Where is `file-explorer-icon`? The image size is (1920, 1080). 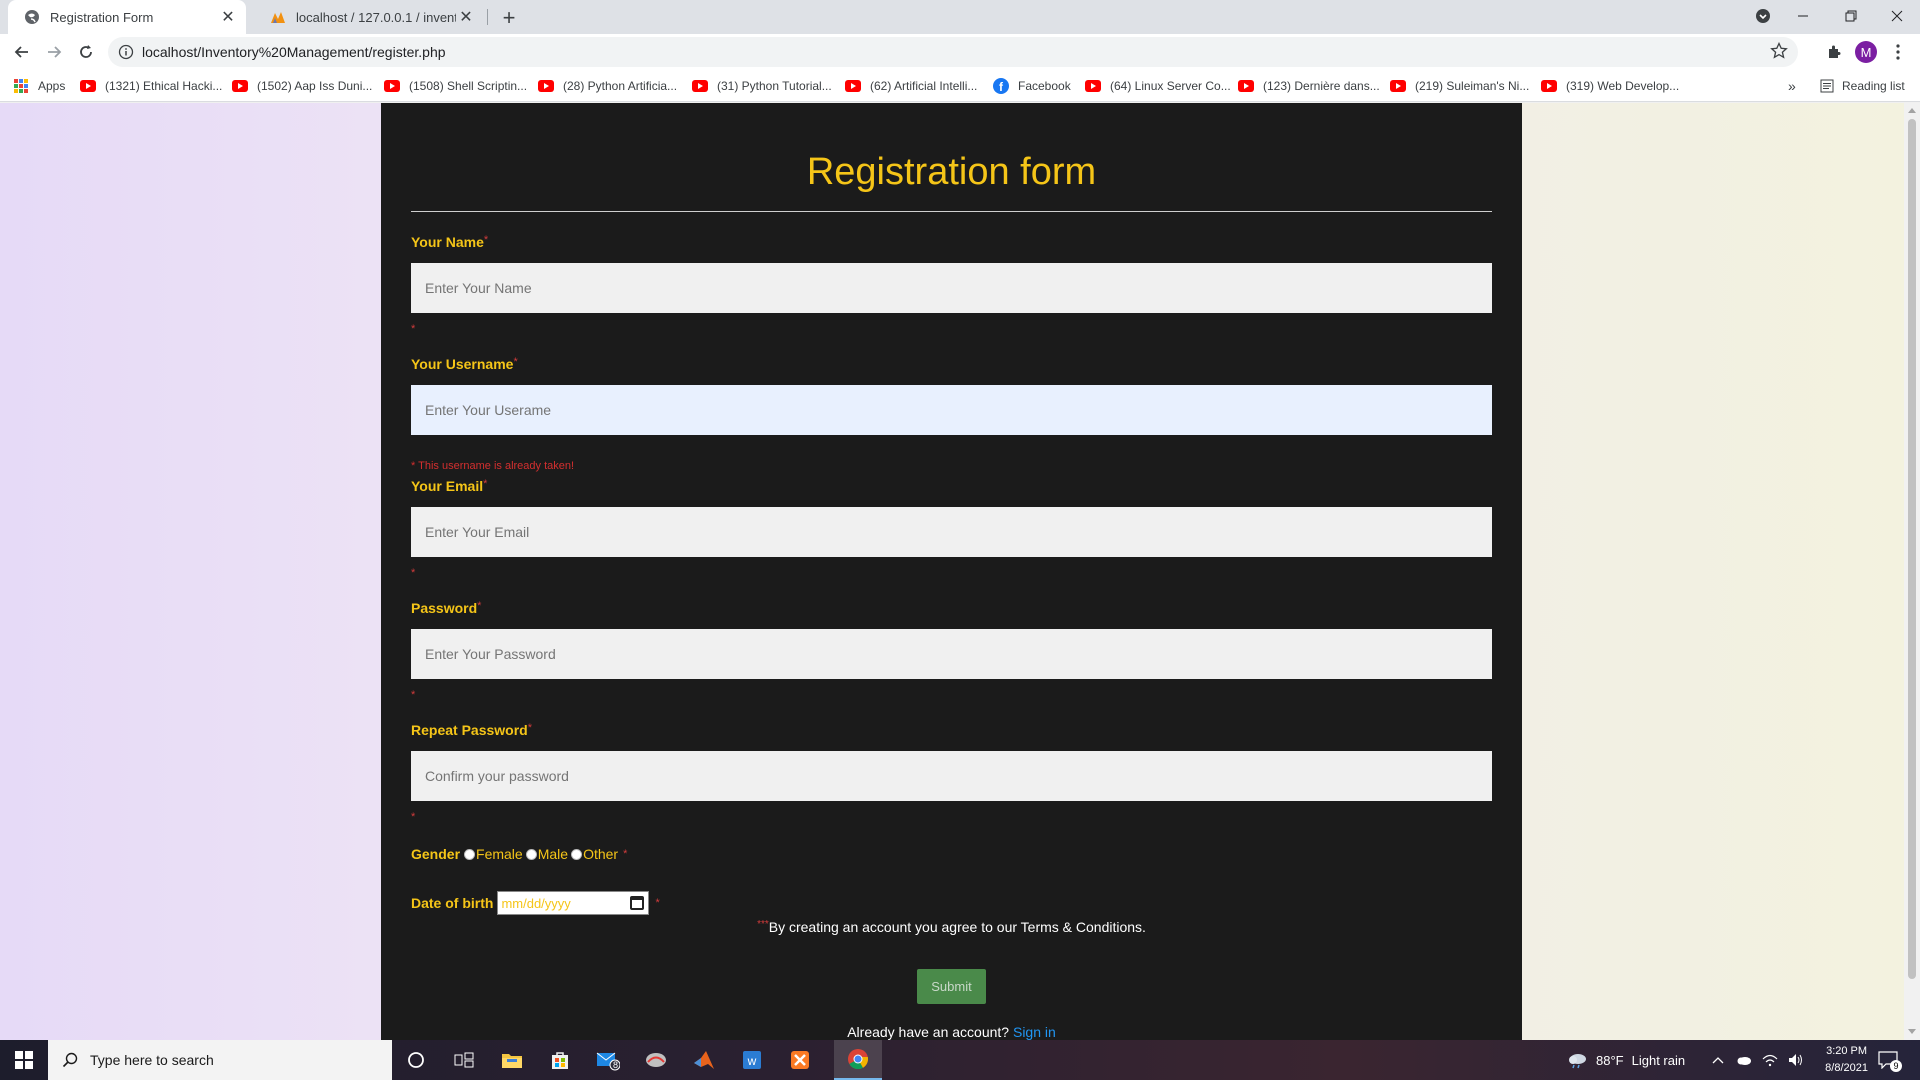 file-explorer-icon is located at coordinates (512, 1060).